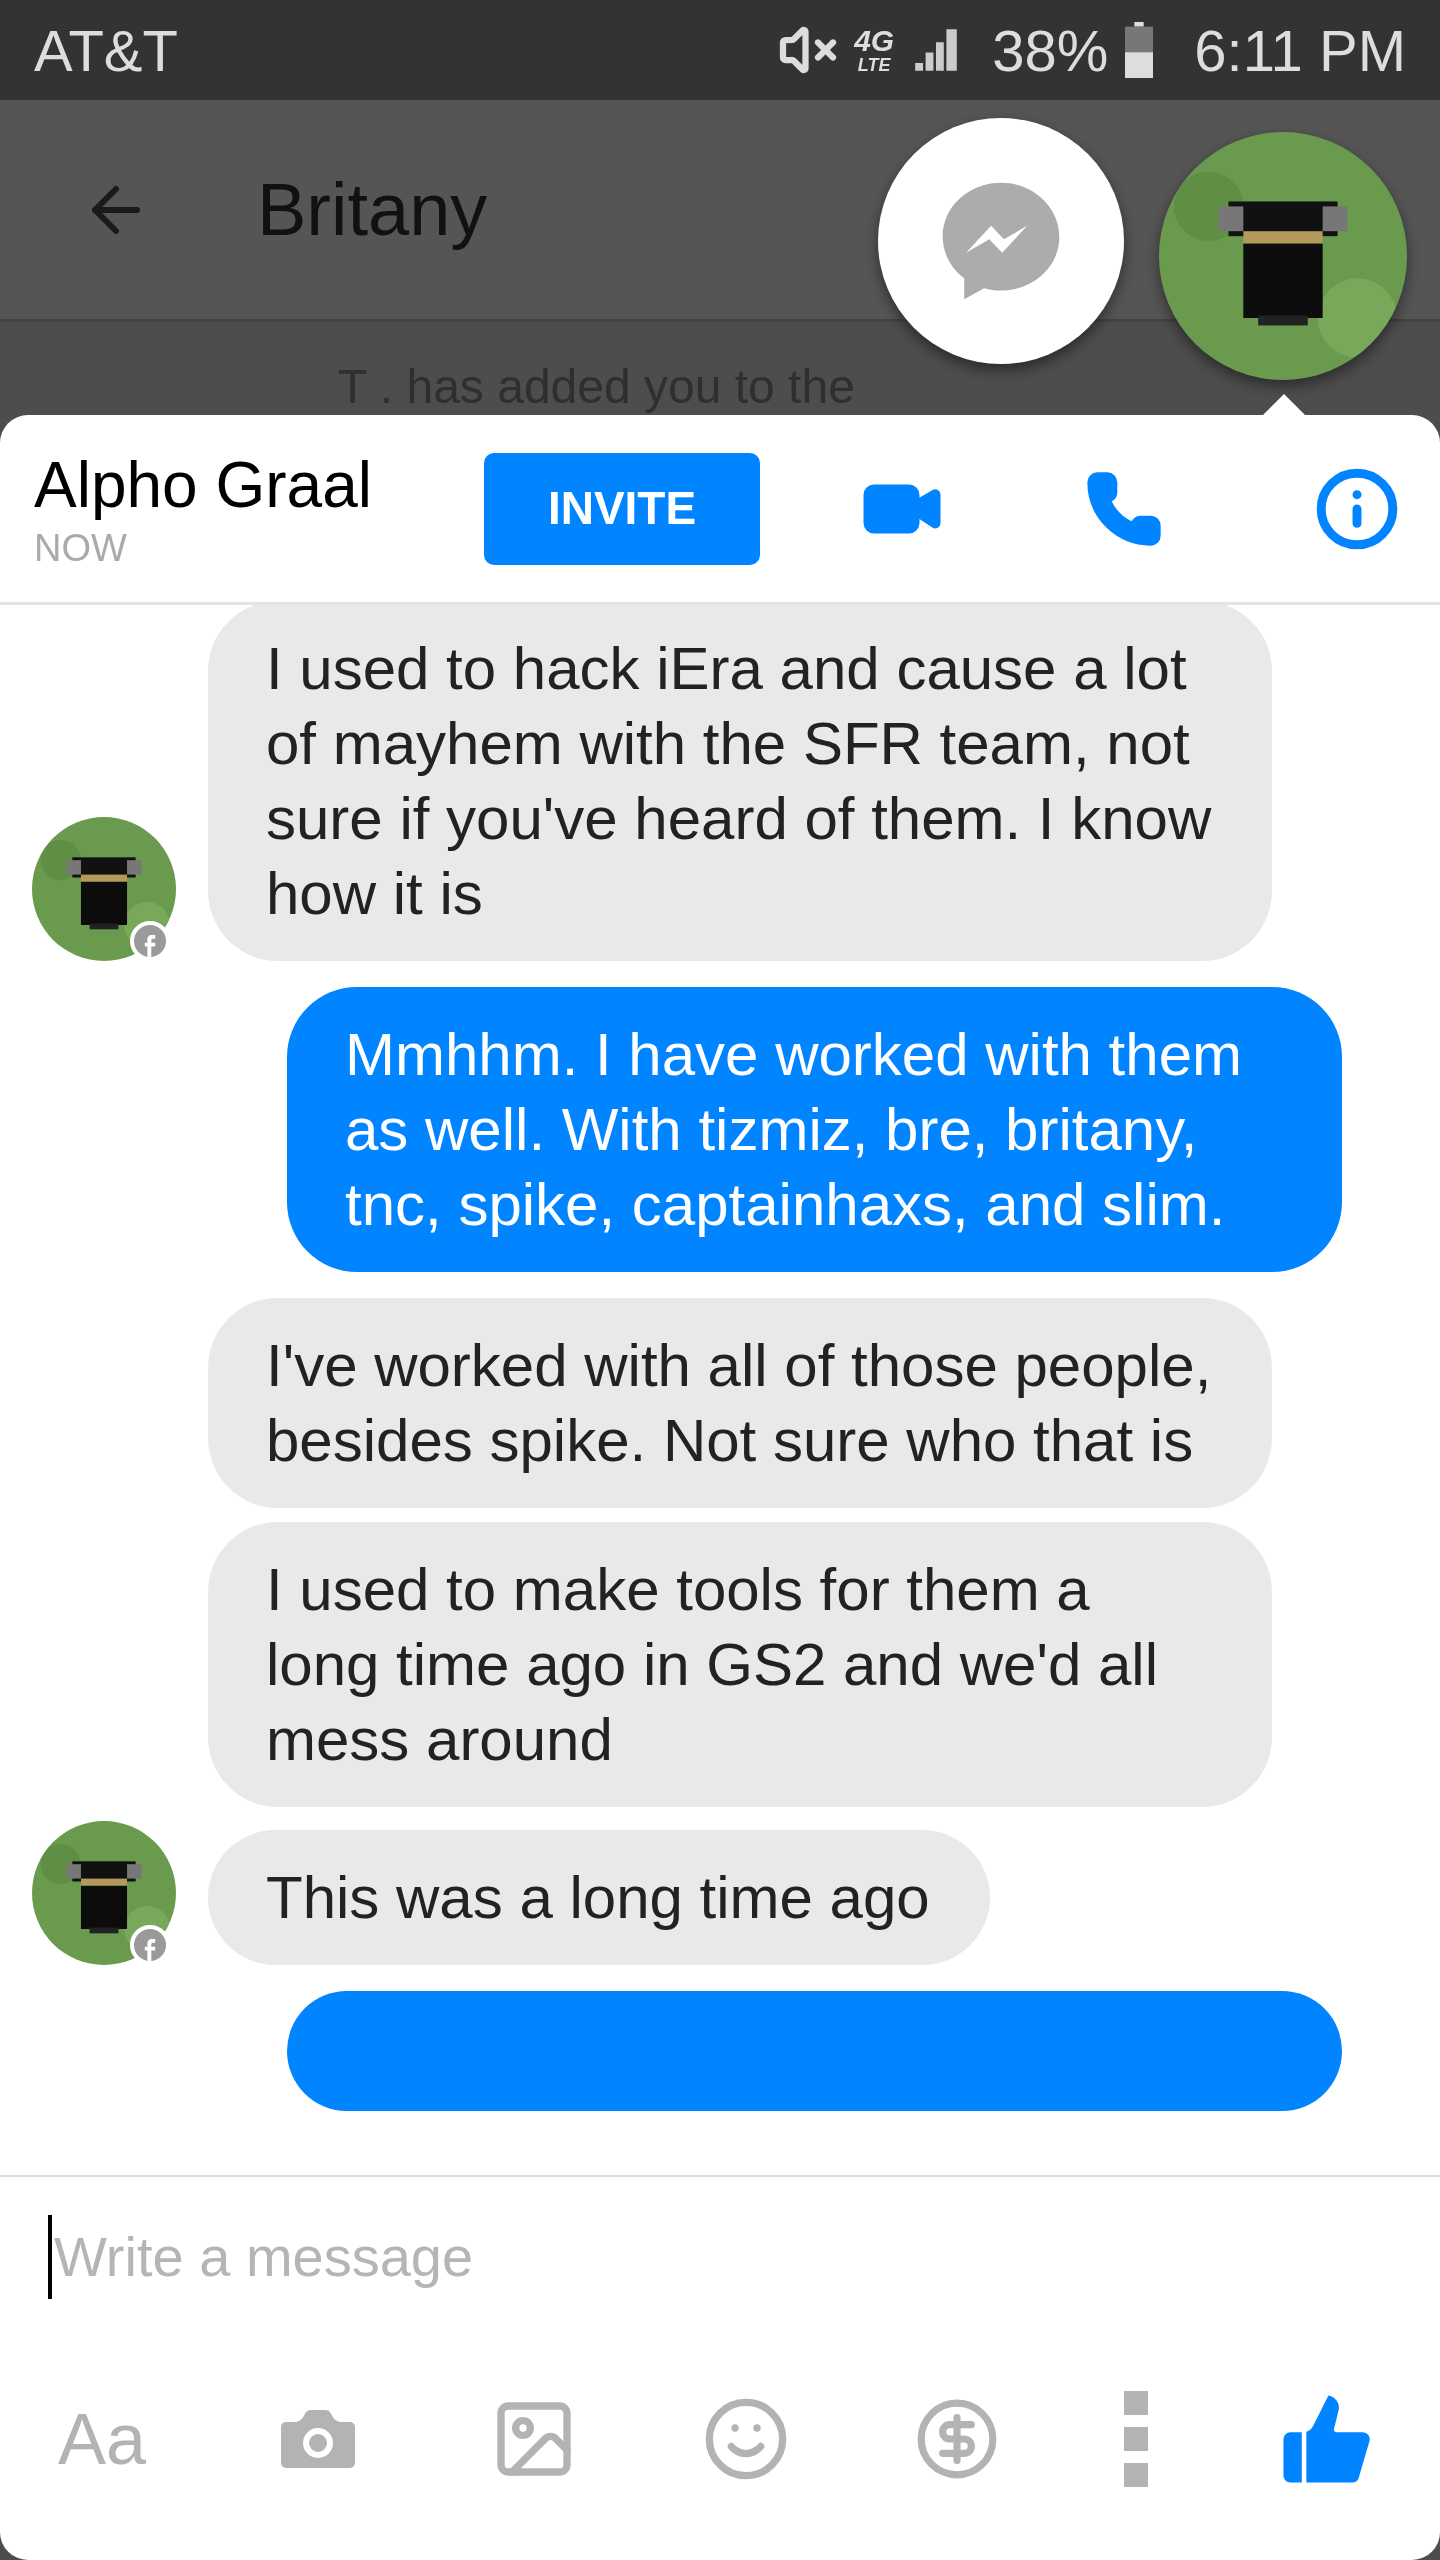 The height and width of the screenshot is (2560, 1440). What do you see at coordinates (102, 2438) in the screenshot?
I see `text-format-button: Aa` at bounding box center [102, 2438].